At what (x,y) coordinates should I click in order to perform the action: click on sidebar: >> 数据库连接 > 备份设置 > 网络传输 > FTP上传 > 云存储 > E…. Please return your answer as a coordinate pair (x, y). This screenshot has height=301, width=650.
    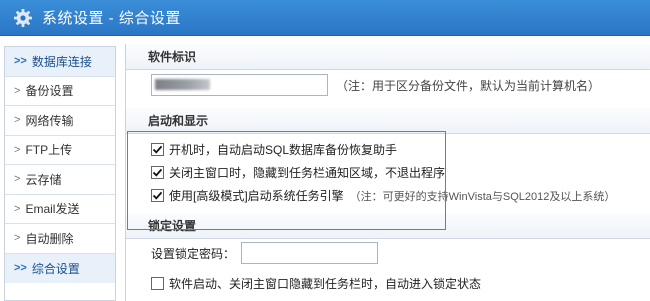
    Looking at the image, I should click on (60, 173).